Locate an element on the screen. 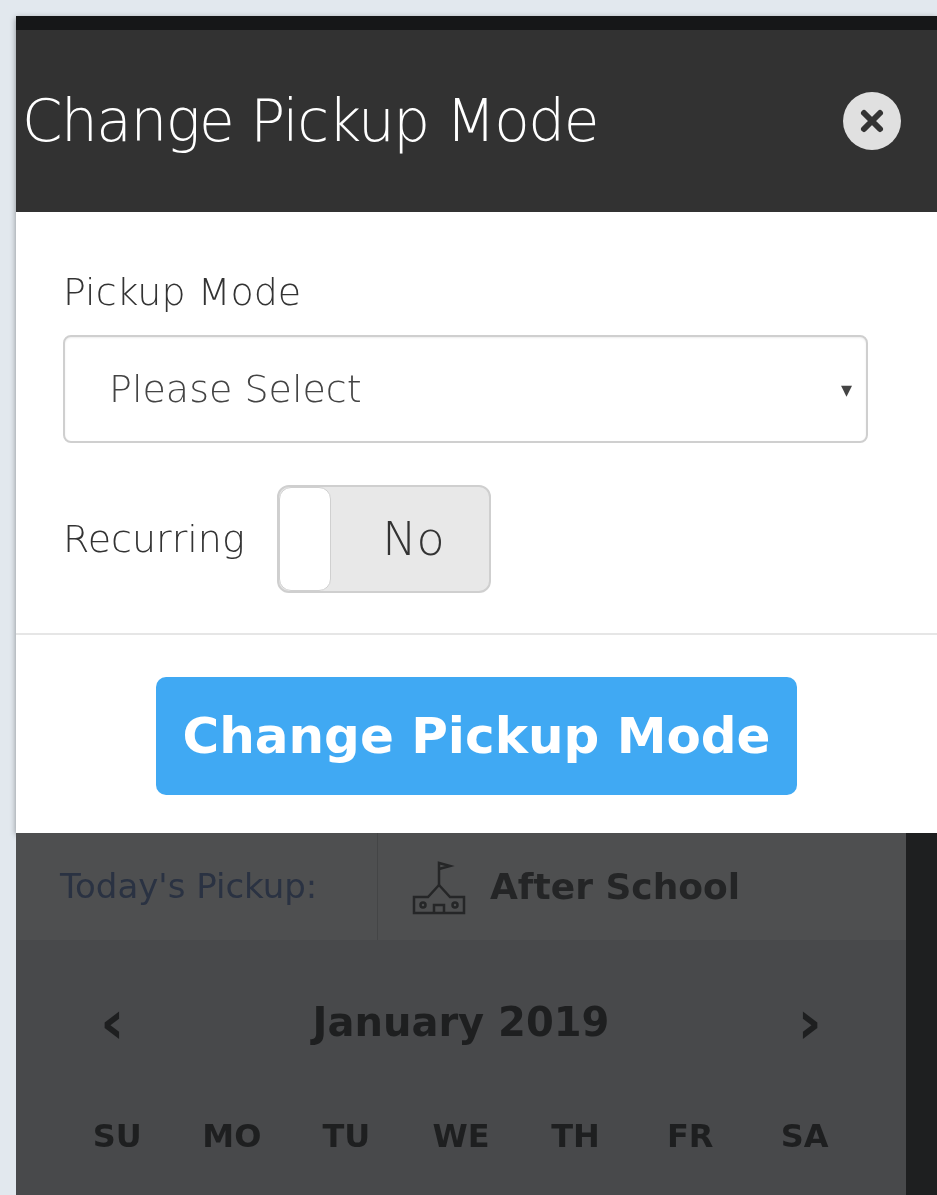 The image size is (937, 1195). close-icon is located at coordinates (872, 121).